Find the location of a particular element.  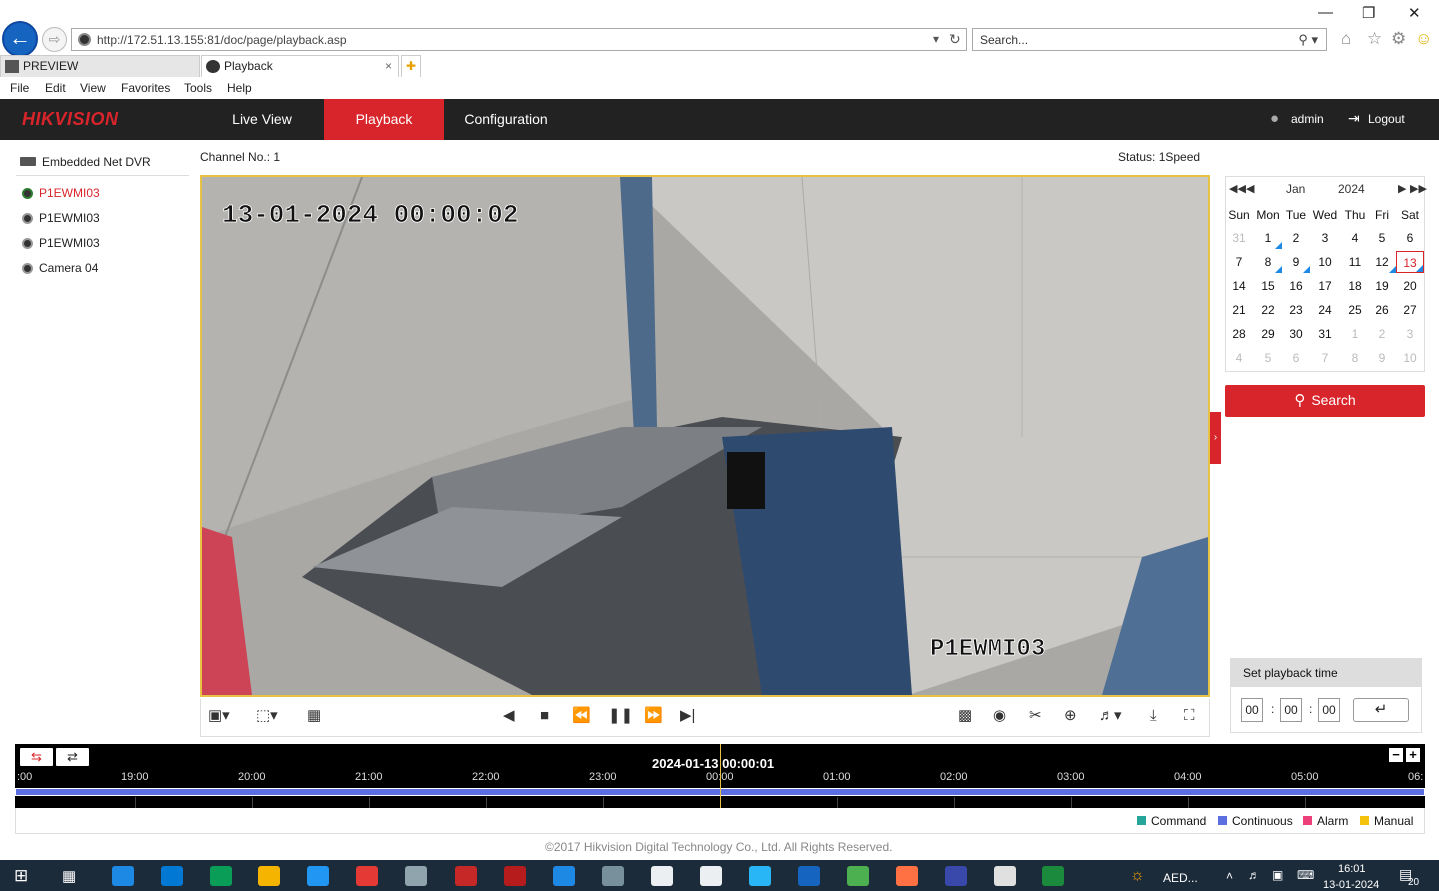

calendar-day: 6 is located at coordinates (1296, 358).